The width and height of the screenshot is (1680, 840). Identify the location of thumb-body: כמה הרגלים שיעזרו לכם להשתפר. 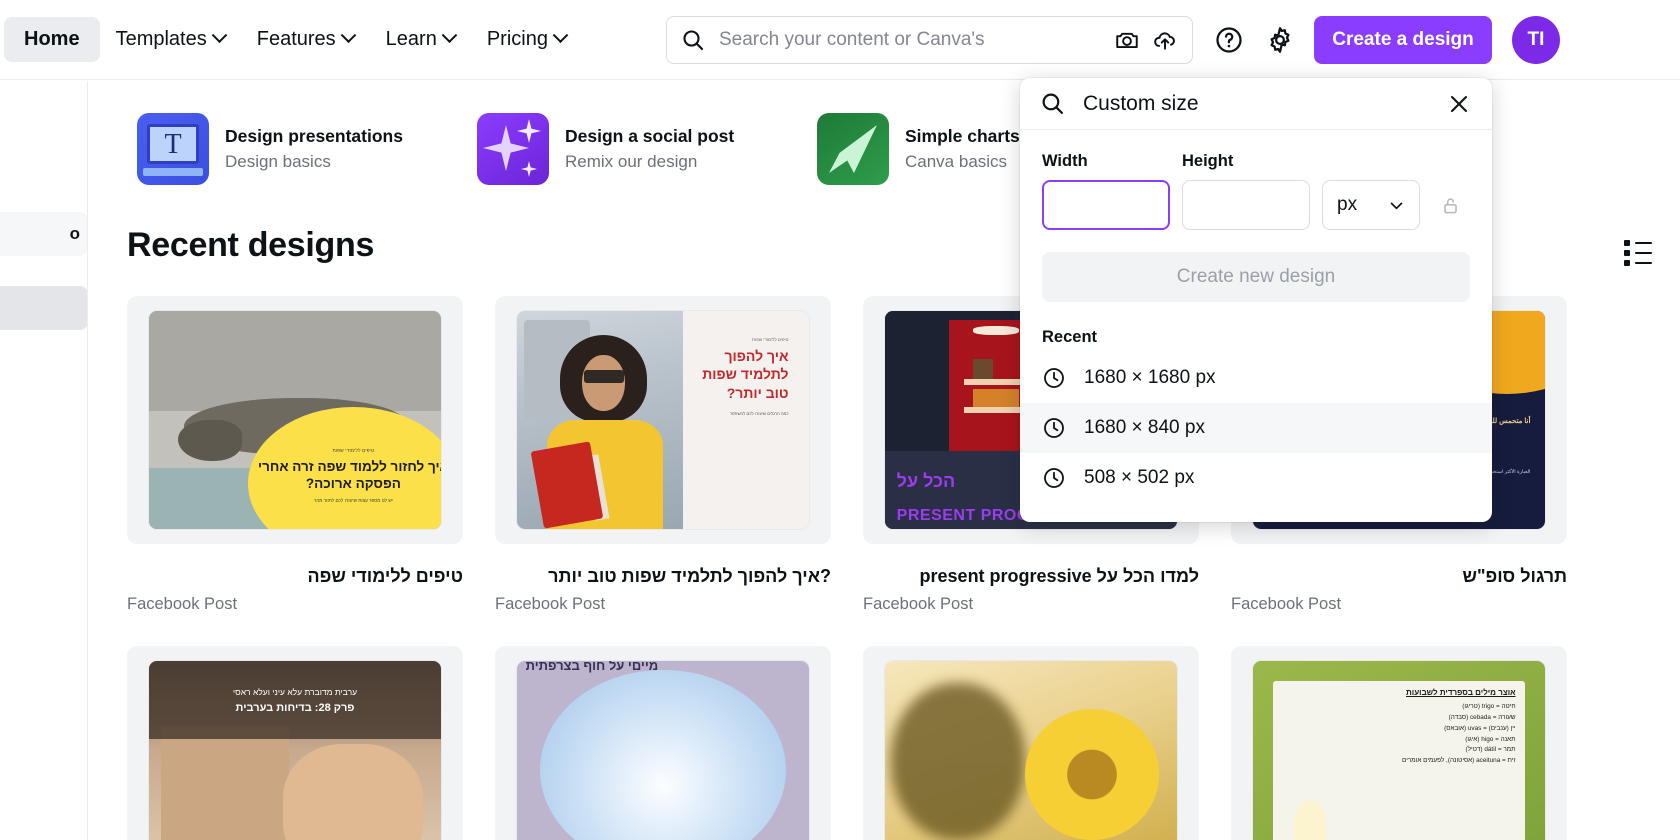
(759, 413).